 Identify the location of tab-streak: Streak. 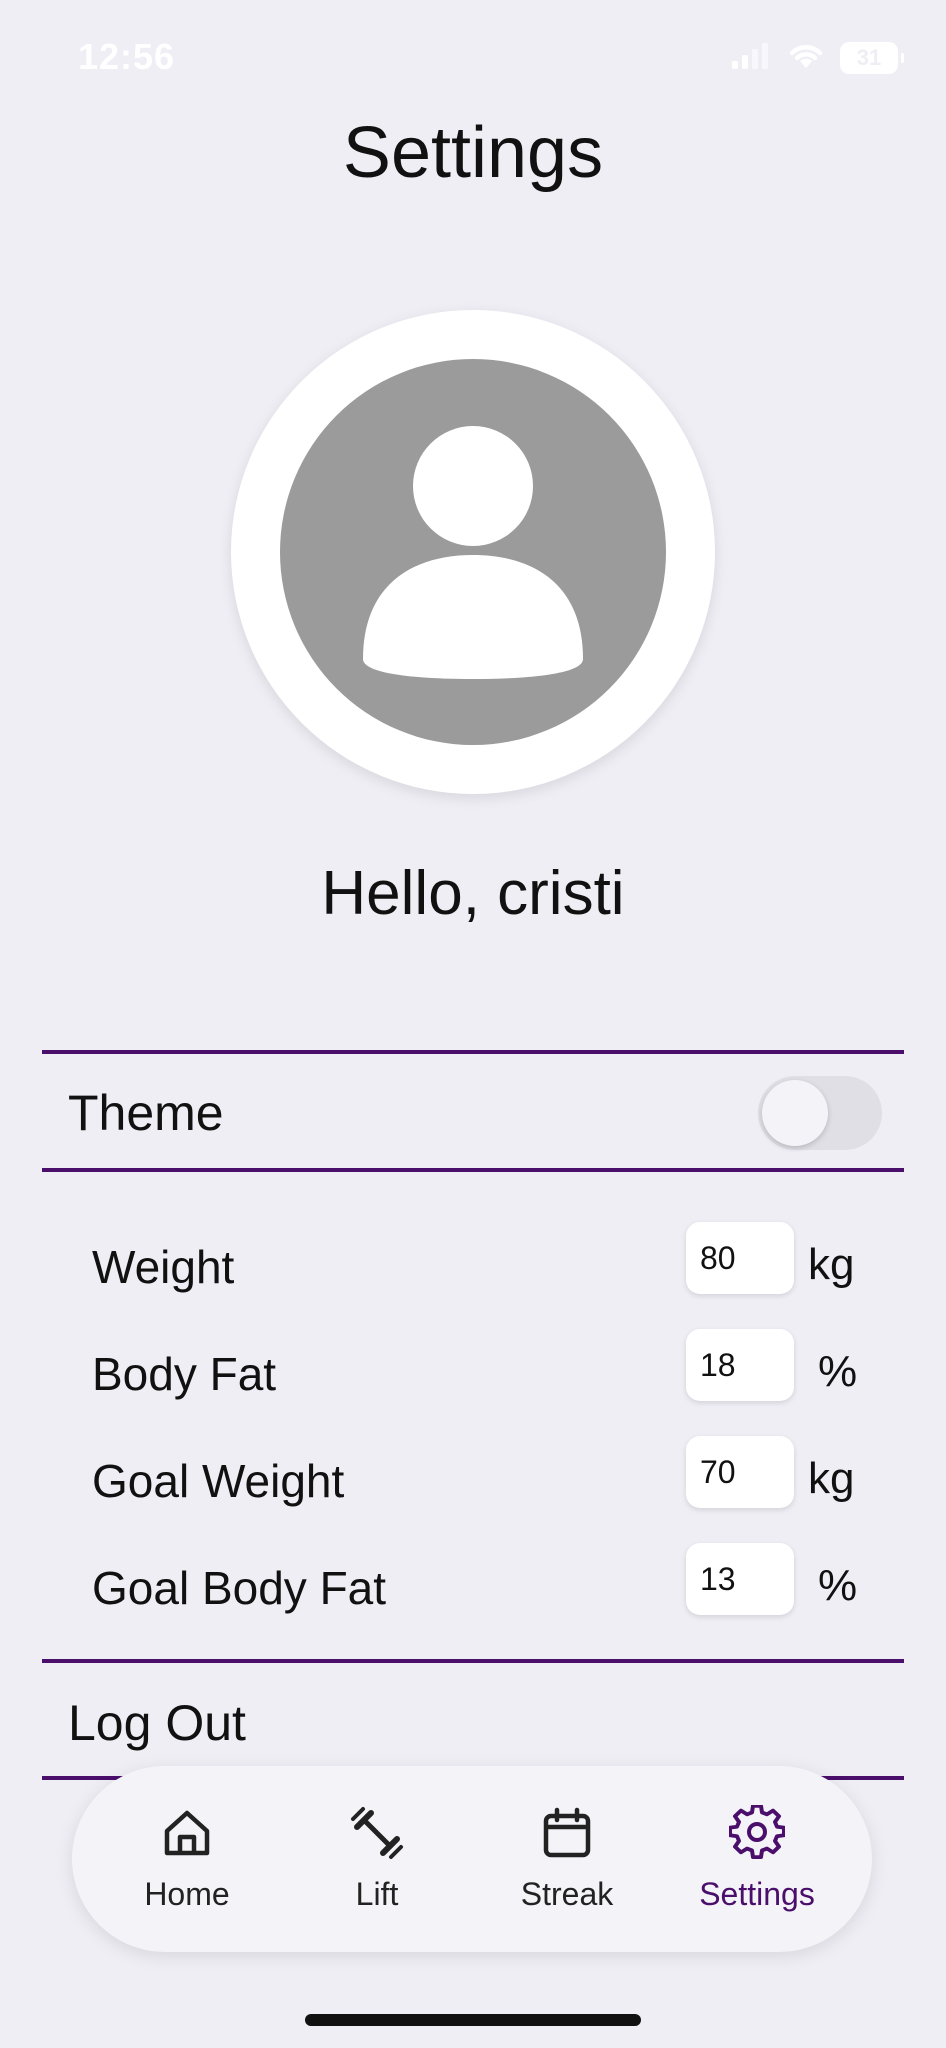
(567, 1859).